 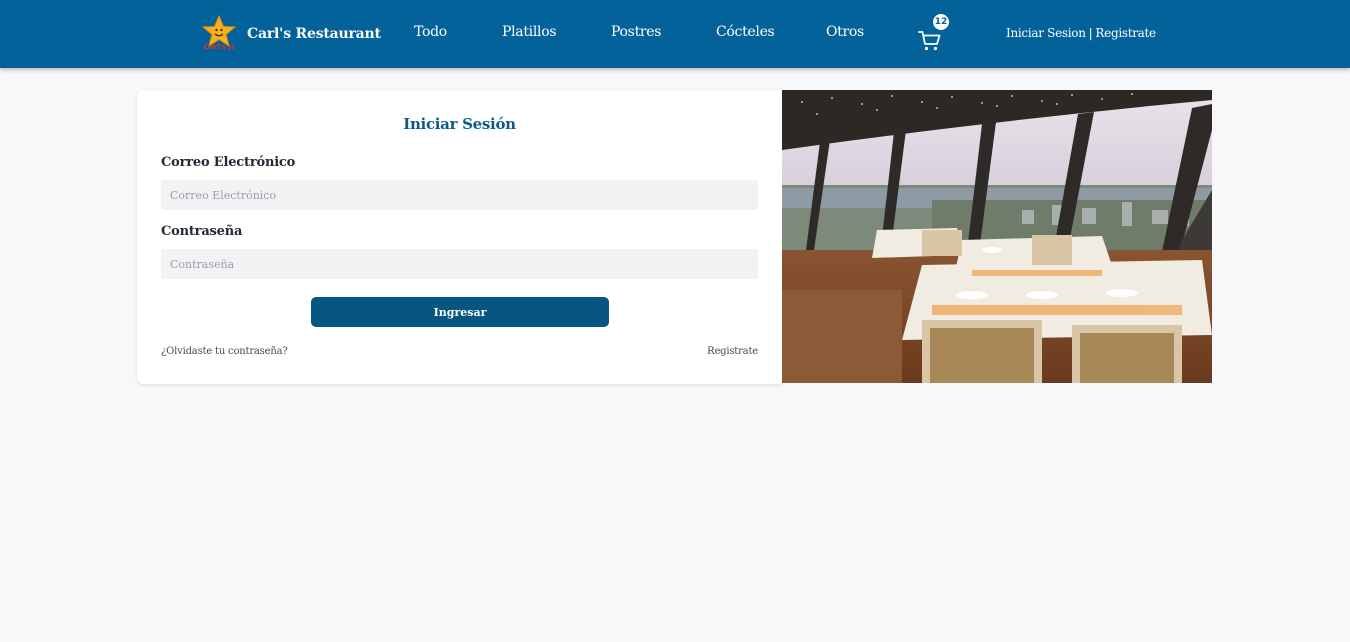 I want to click on email-field, so click(x=459, y=195).